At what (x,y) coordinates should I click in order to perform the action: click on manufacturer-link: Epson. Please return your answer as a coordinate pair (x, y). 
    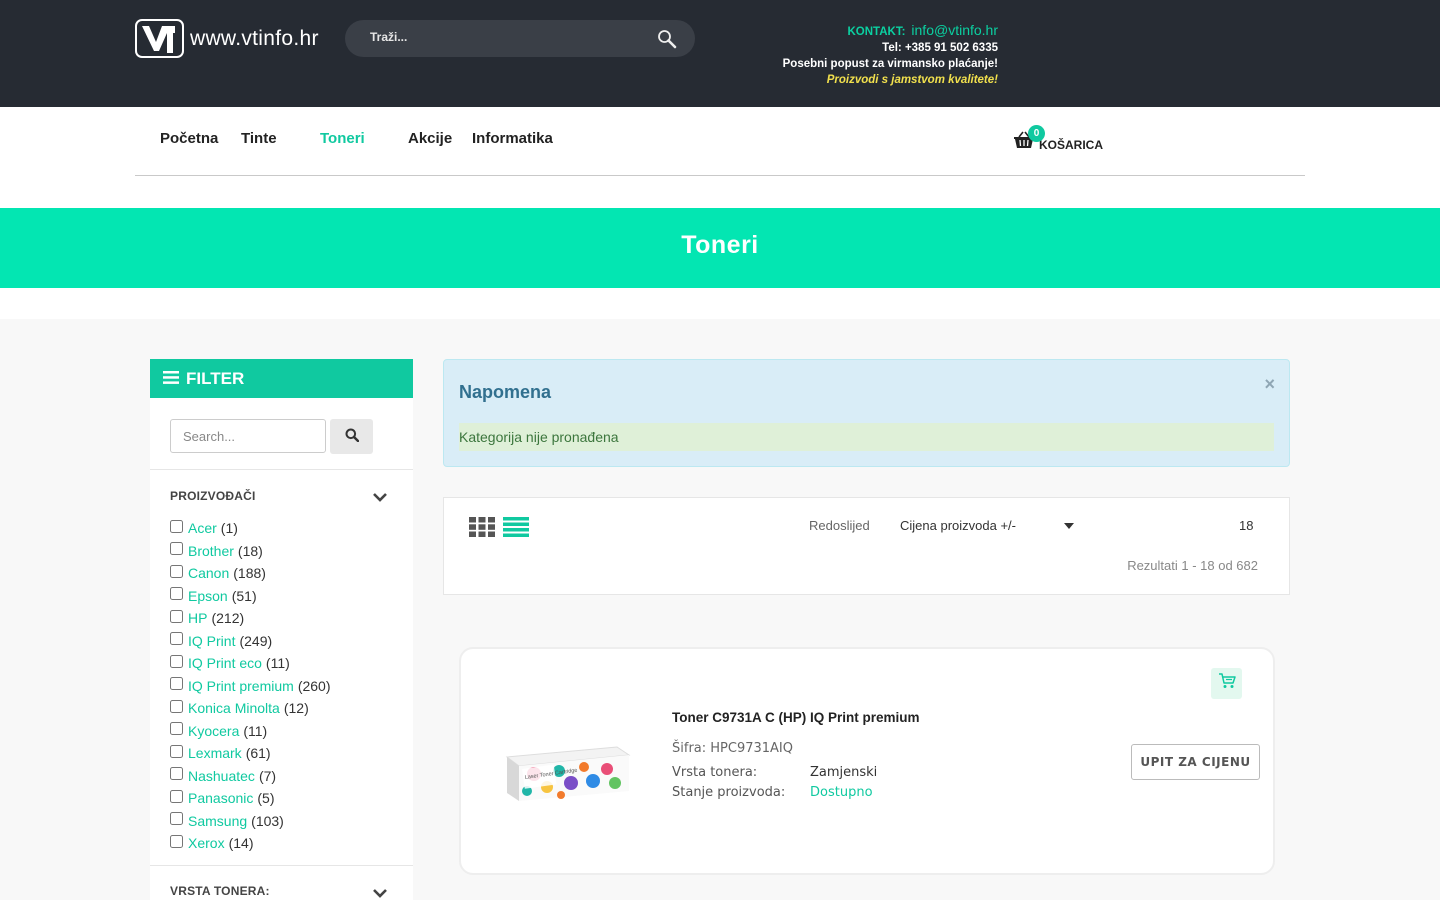
    Looking at the image, I should click on (208, 596).